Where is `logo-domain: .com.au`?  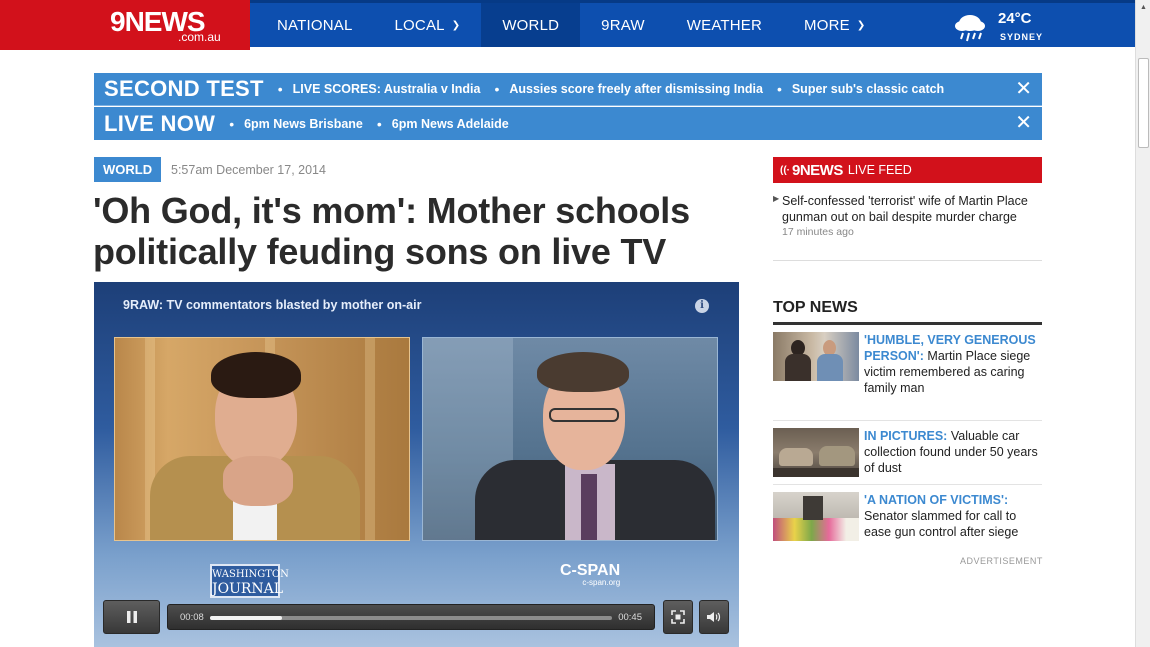
logo-domain: .com.au is located at coordinates (199, 37).